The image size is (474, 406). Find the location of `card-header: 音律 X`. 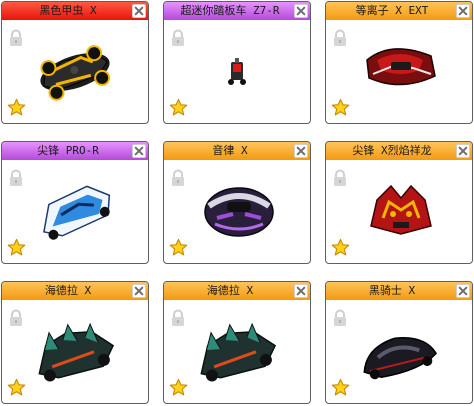

card-header: 音律 X is located at coordinates (237, 151).